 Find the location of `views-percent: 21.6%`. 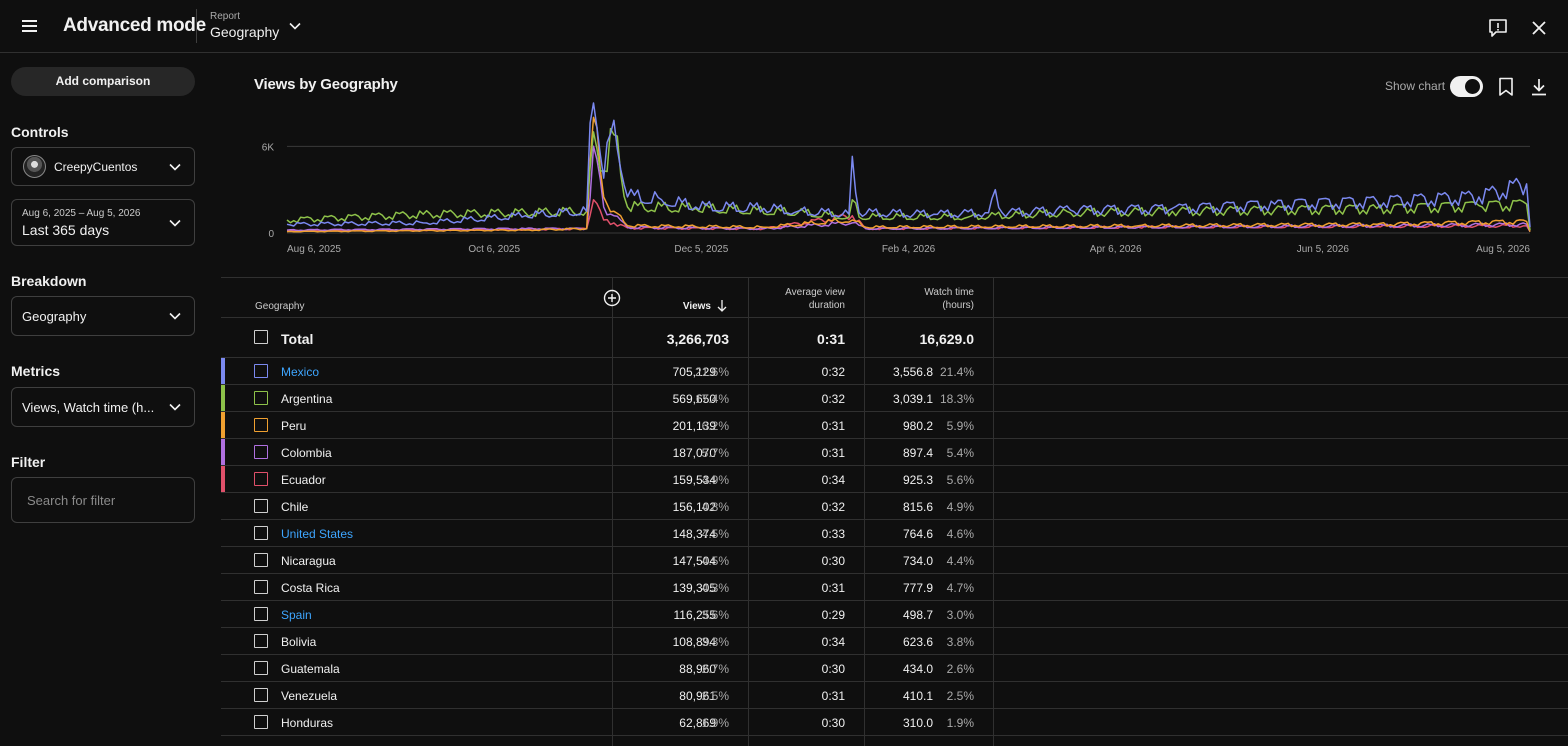

views-percent: 21.6% is located at coordinates (711, 372).